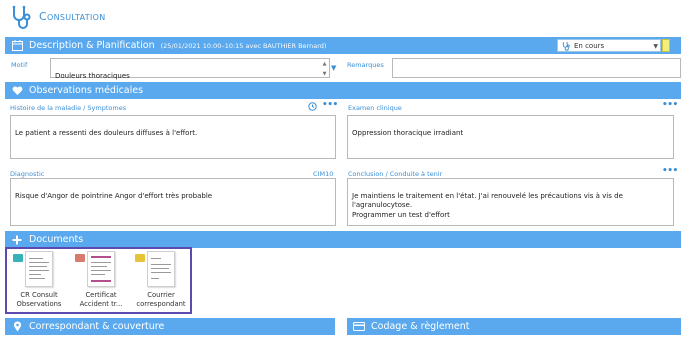 The height and width of the screenshot is (338, 688). What do you see at coordinates (17, 46) in the screenshot?
I see `calendar-icon` at bounding box center [17, 46].